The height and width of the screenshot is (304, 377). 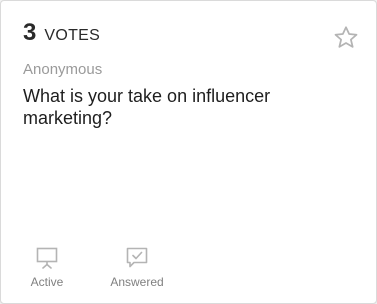 What do you see at coordinates (47, 282) in the screenshot?
I see `active-label: Active` at bounding box center [47, 282].